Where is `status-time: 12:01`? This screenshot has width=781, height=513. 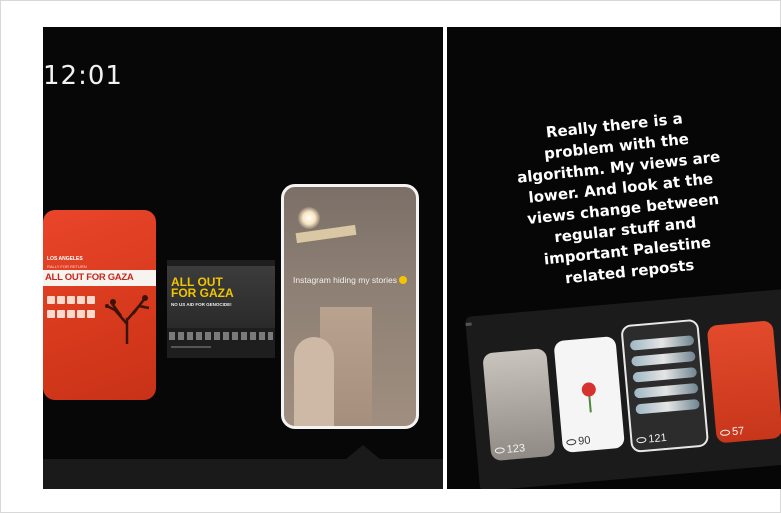 status-time: 12:01 is located at coordinates (83, 76).